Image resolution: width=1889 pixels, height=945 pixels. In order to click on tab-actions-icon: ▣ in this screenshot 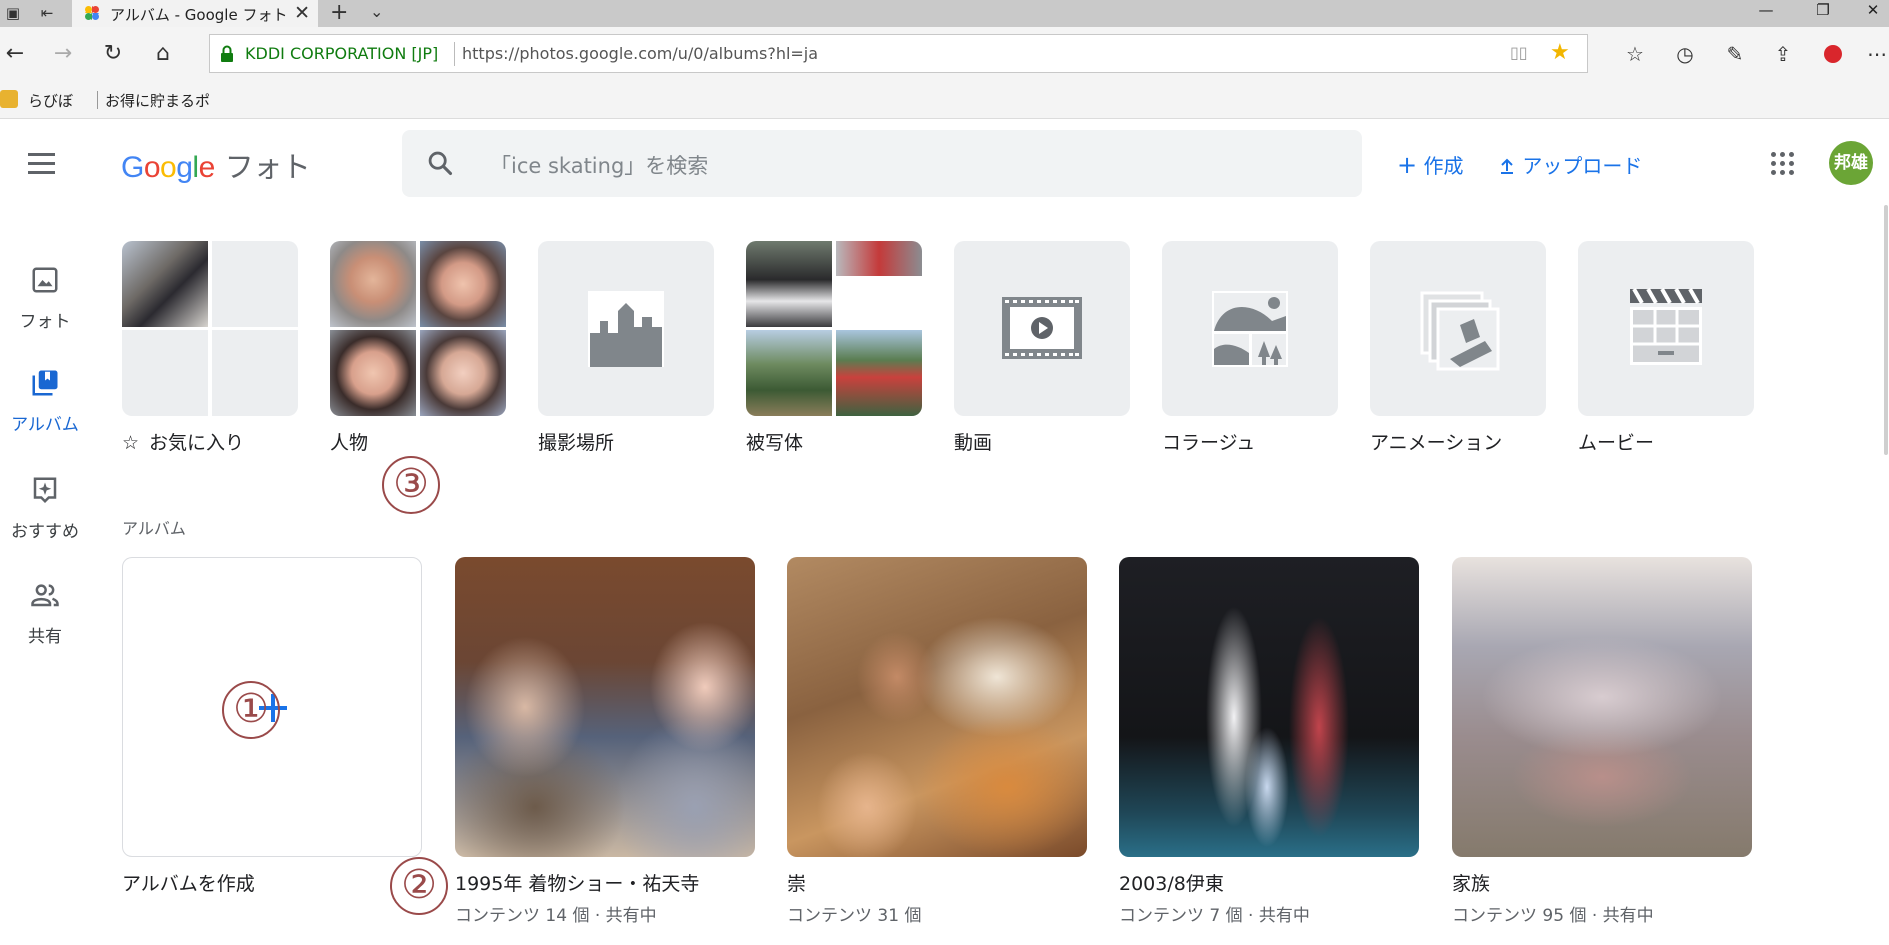, I will do `click(13, 13)`.